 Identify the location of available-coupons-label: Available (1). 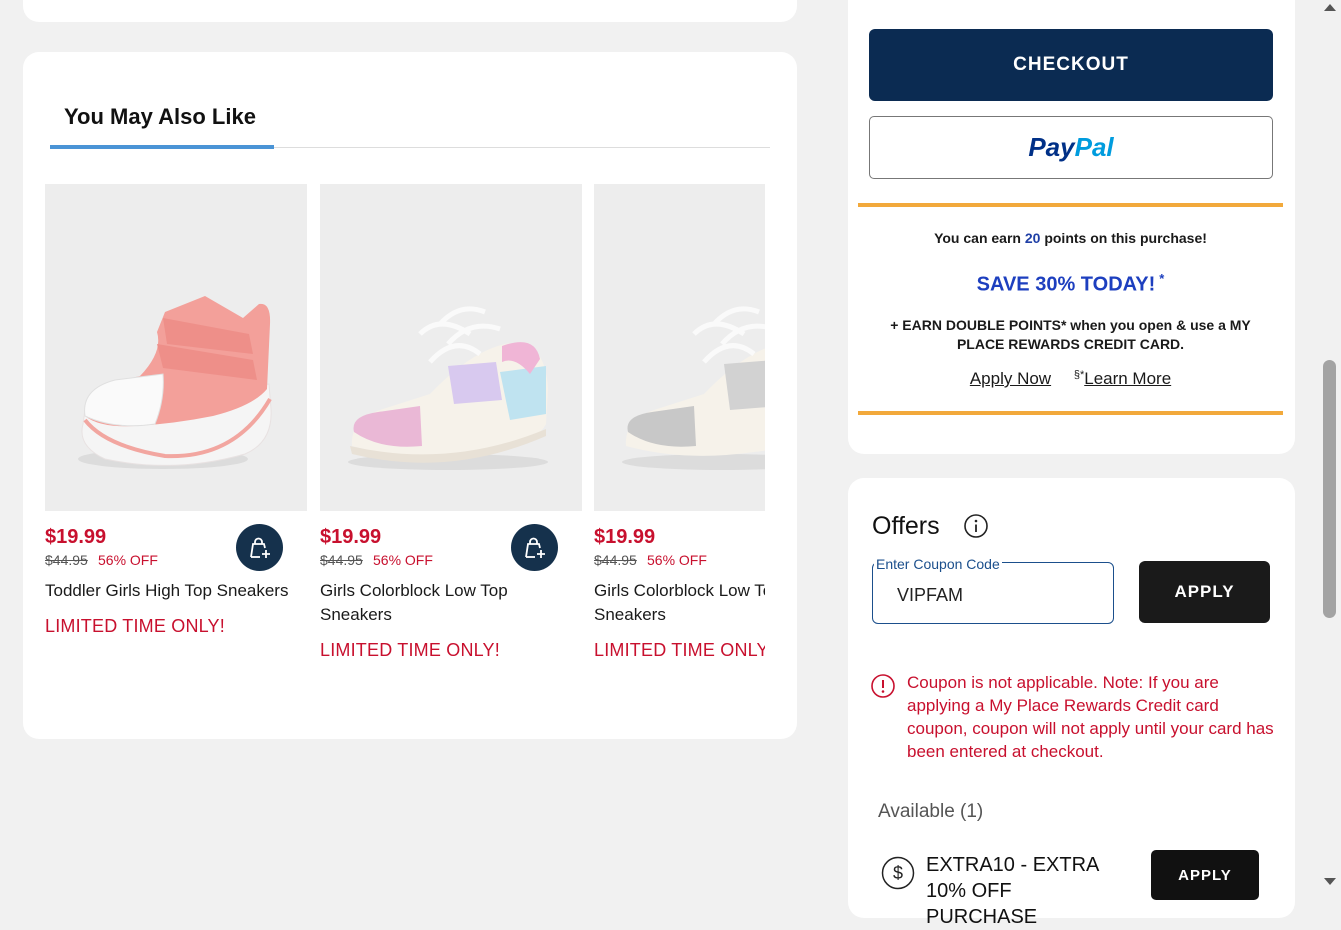
(931, 811).